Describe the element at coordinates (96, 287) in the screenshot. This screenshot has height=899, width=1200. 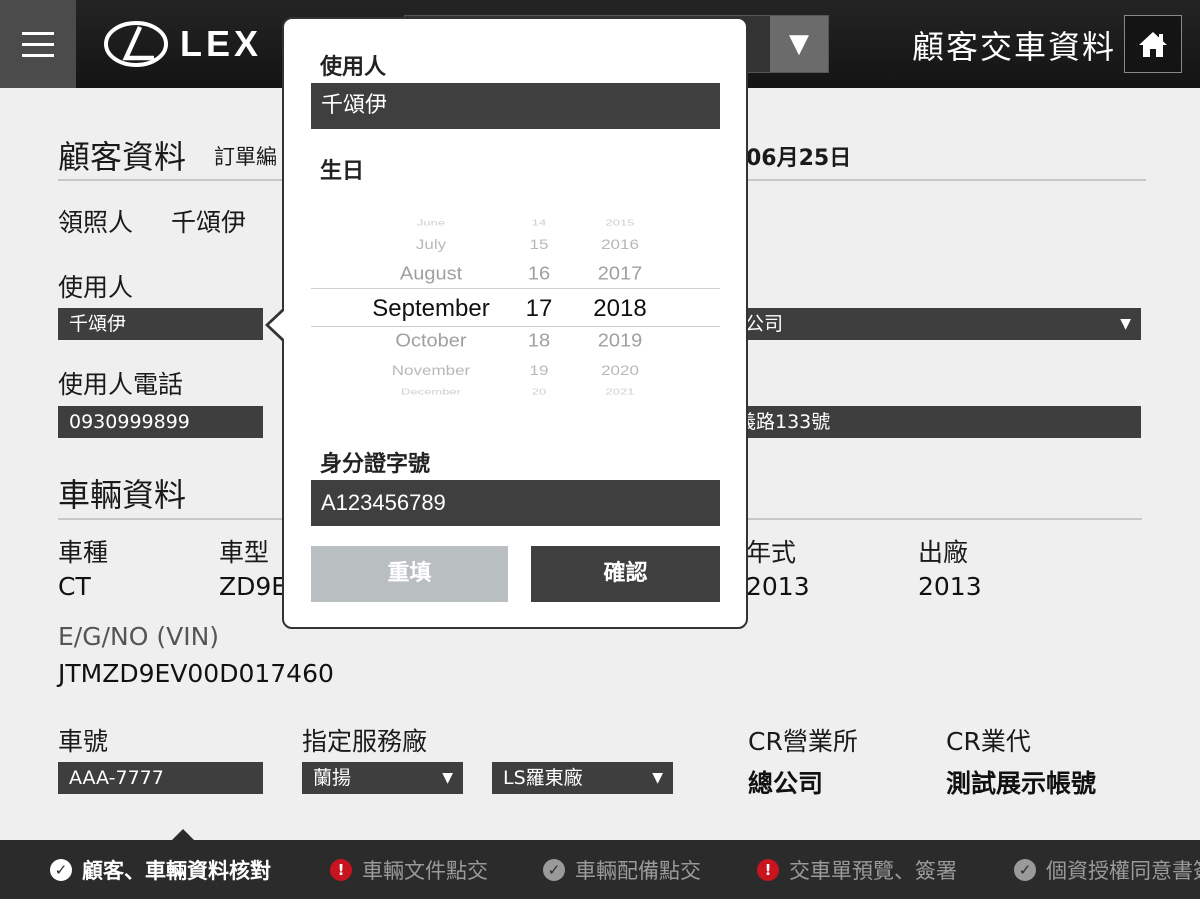
I see `user-label: 使用人` at that location.